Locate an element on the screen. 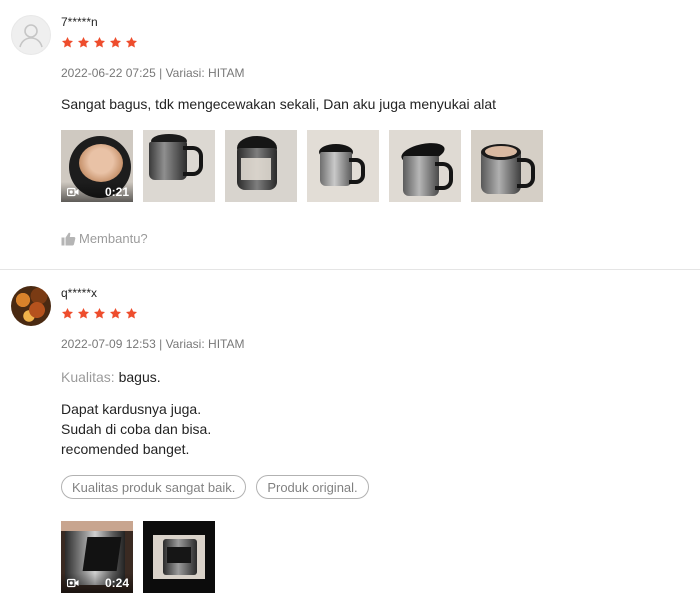  review-username: q*****x is located at coordinates (79, 293).